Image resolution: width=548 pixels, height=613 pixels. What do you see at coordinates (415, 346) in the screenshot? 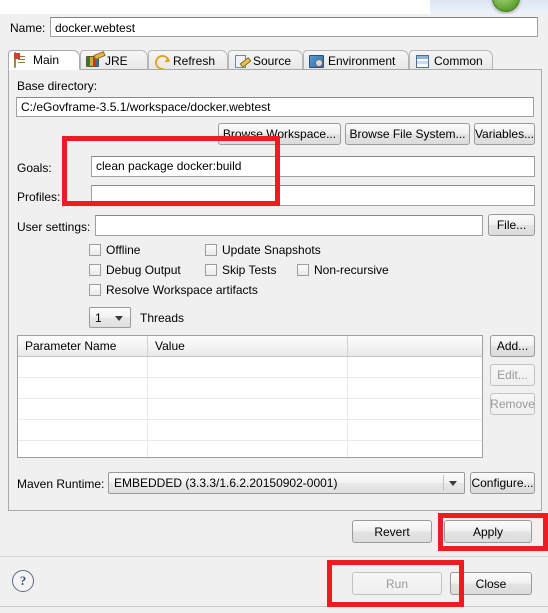
I see `column-header-extra` at bounding box center [415, 346].